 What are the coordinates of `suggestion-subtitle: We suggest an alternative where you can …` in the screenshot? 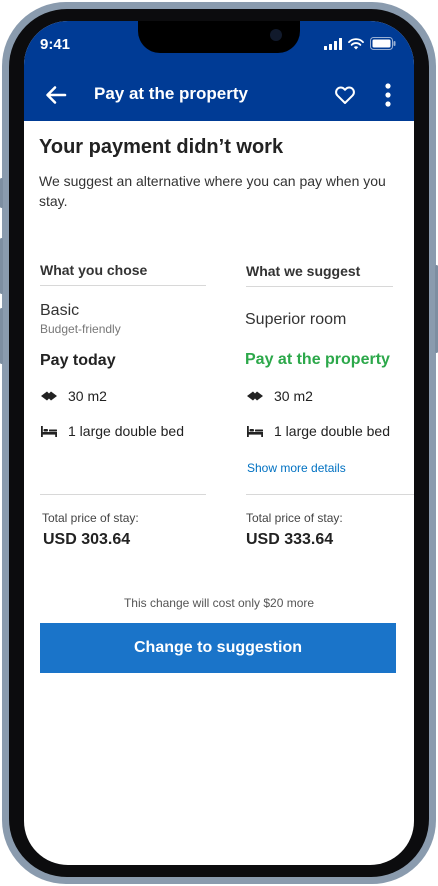 It's located at (212, 191).